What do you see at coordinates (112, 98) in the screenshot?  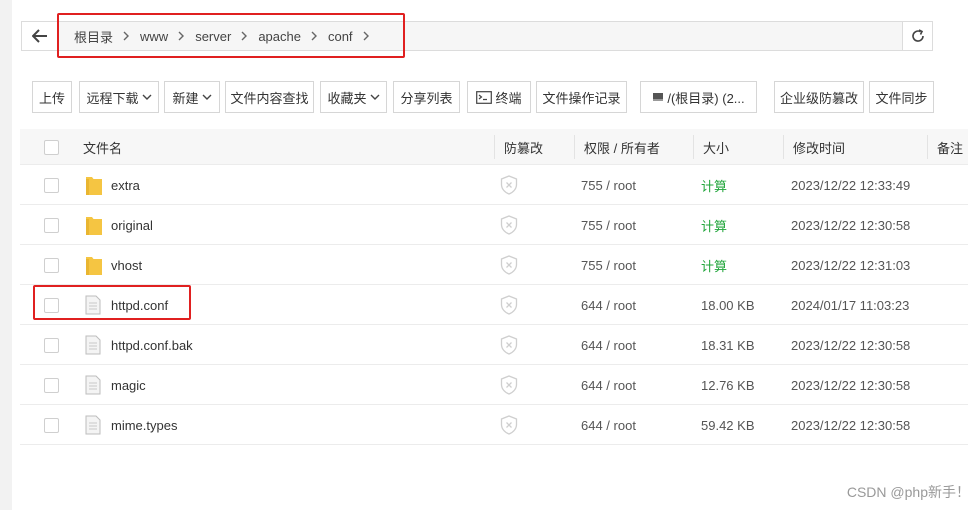 I see `remote-download-label: 远程下载` at bounding box center [112, 98].